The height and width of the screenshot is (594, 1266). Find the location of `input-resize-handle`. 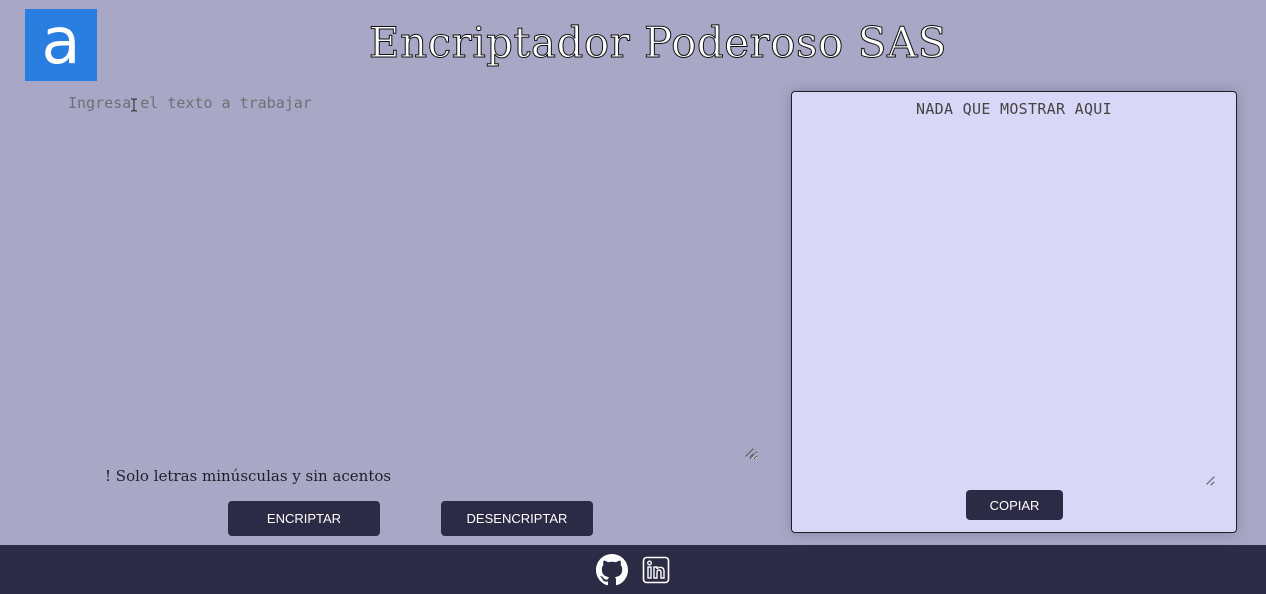

input-resize-handle is located at coordinates (749, 452).